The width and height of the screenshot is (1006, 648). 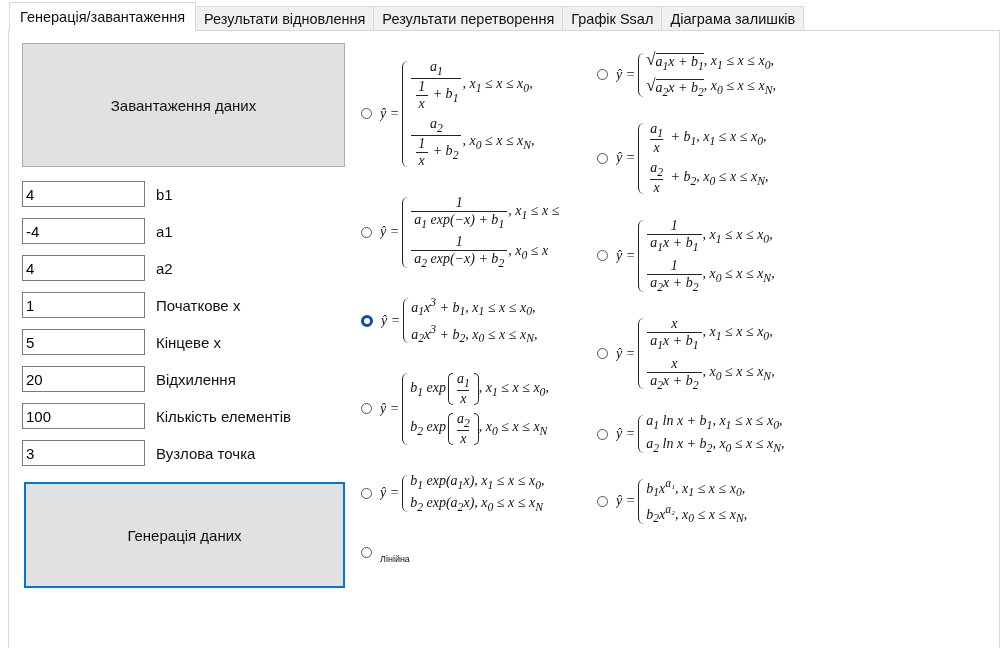 I want to click on field-label: Кінцеве x, so click(x=188, y=342).